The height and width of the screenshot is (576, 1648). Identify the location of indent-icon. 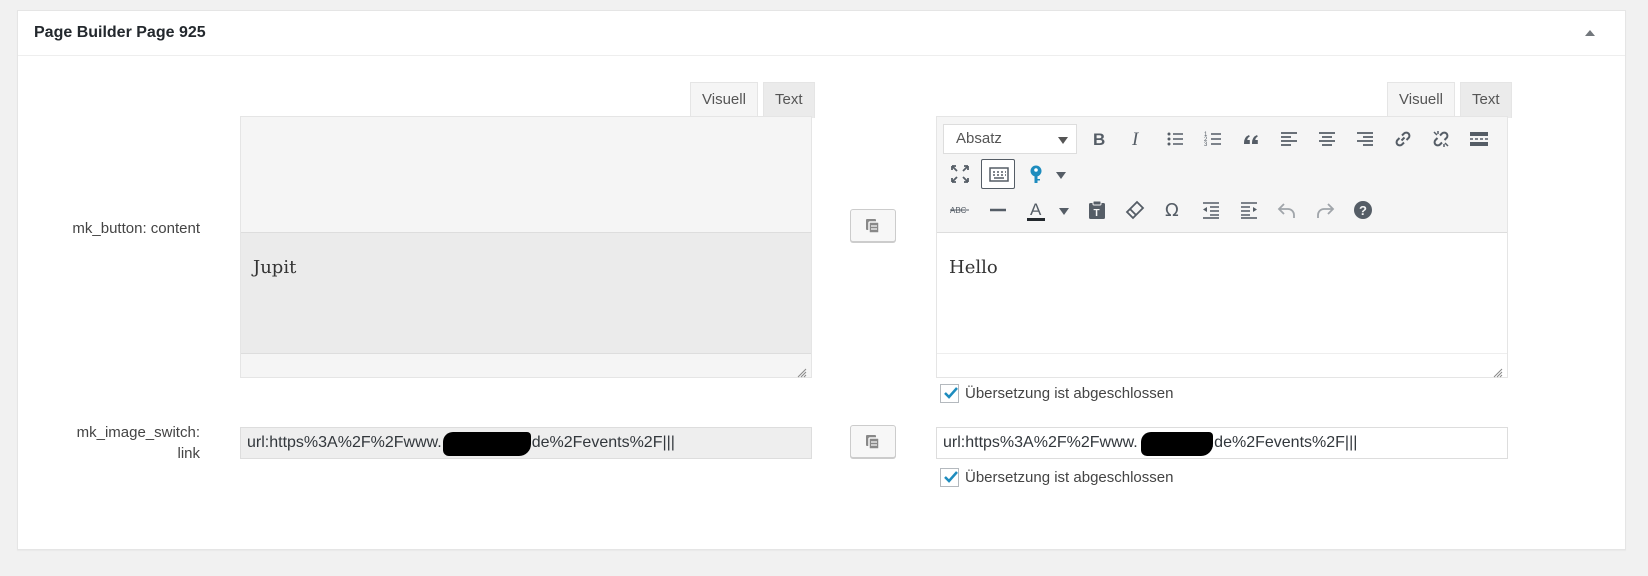
(1249, 210).